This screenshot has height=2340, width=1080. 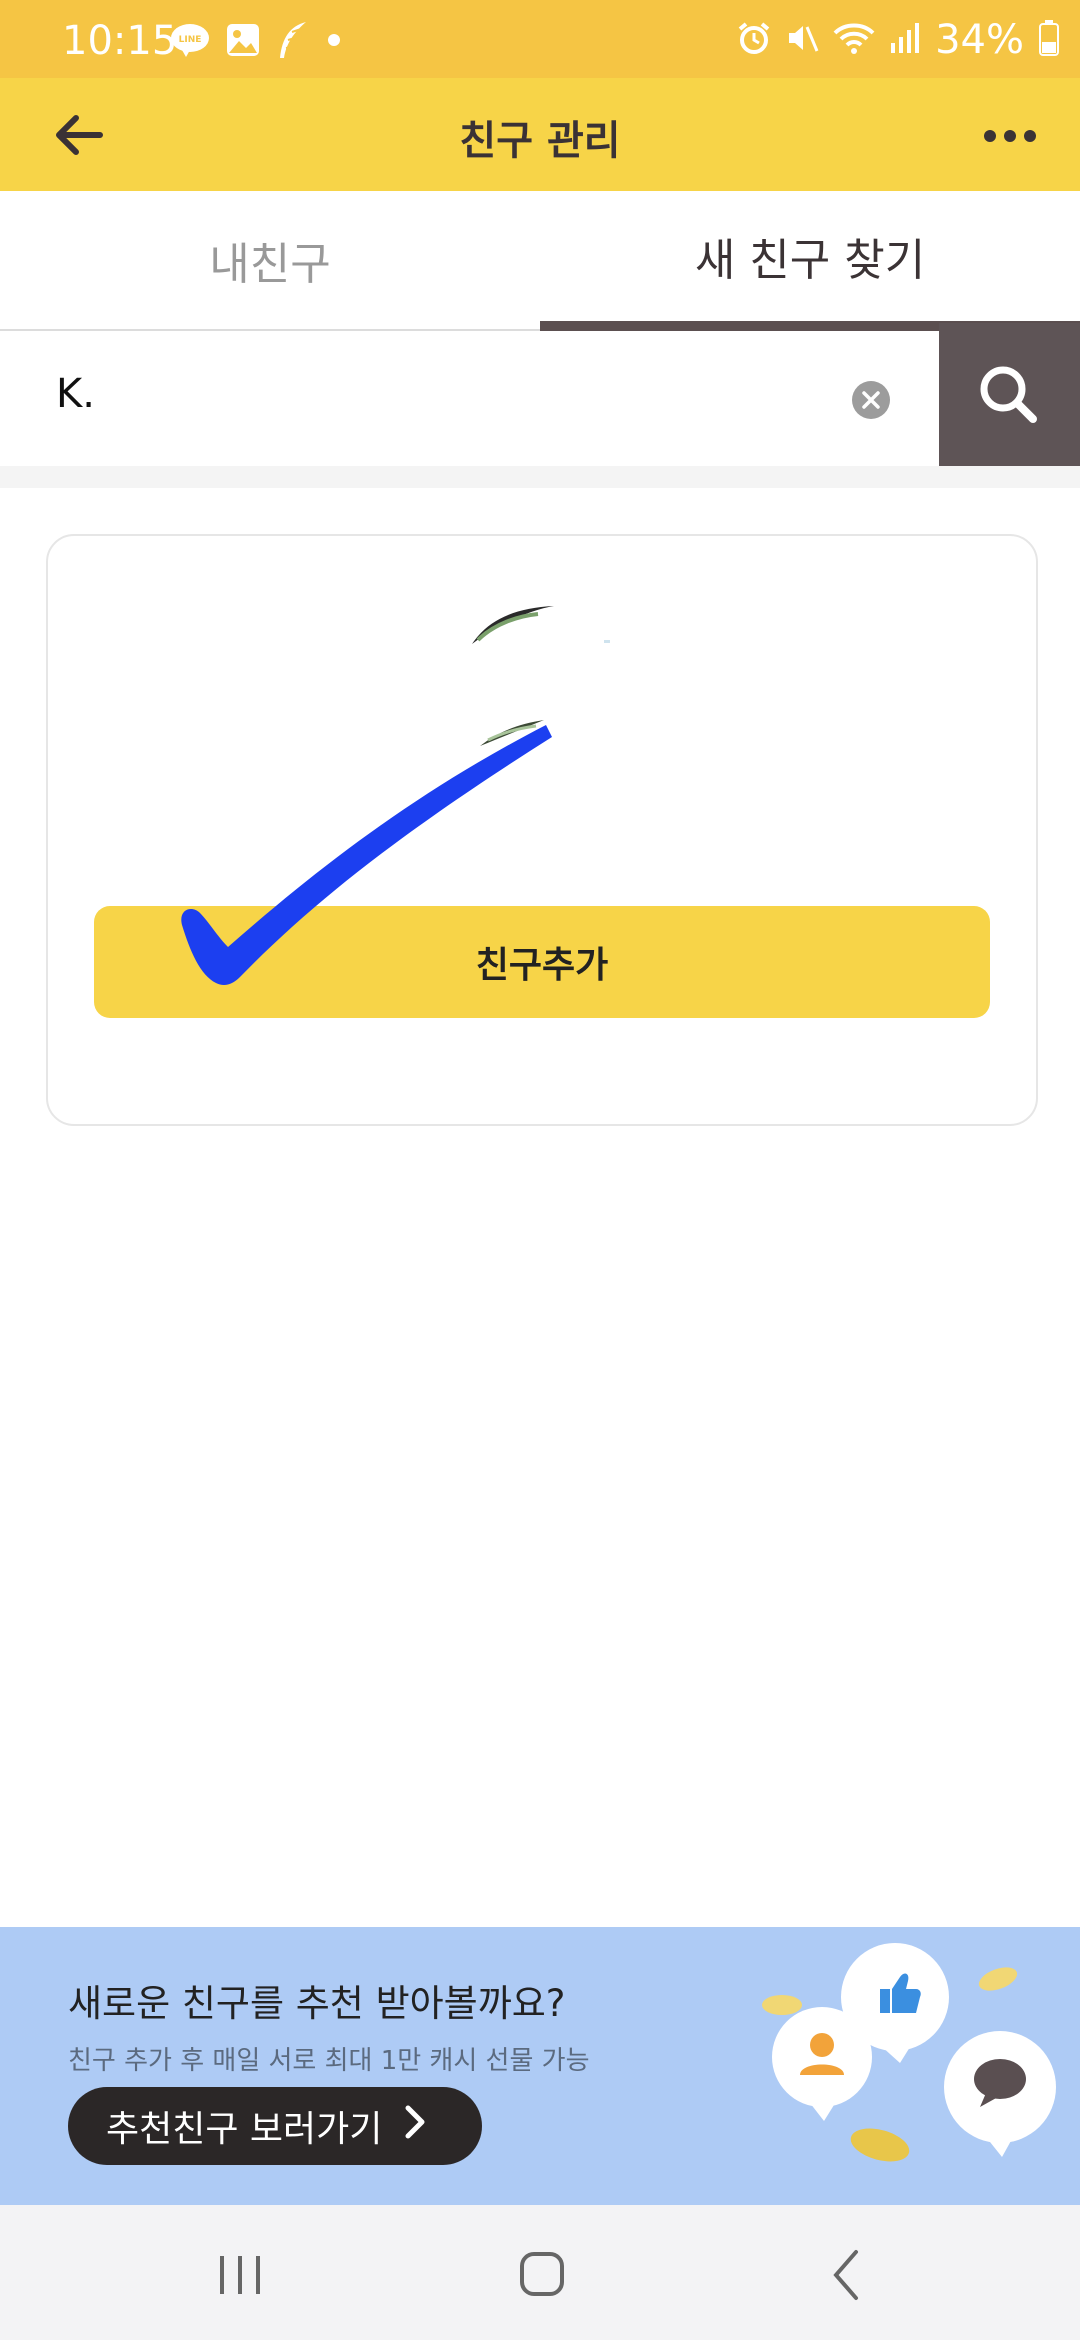 I want to click on tab-find-new-friends: 새 친구 찾기, so click(x=810, y=256).